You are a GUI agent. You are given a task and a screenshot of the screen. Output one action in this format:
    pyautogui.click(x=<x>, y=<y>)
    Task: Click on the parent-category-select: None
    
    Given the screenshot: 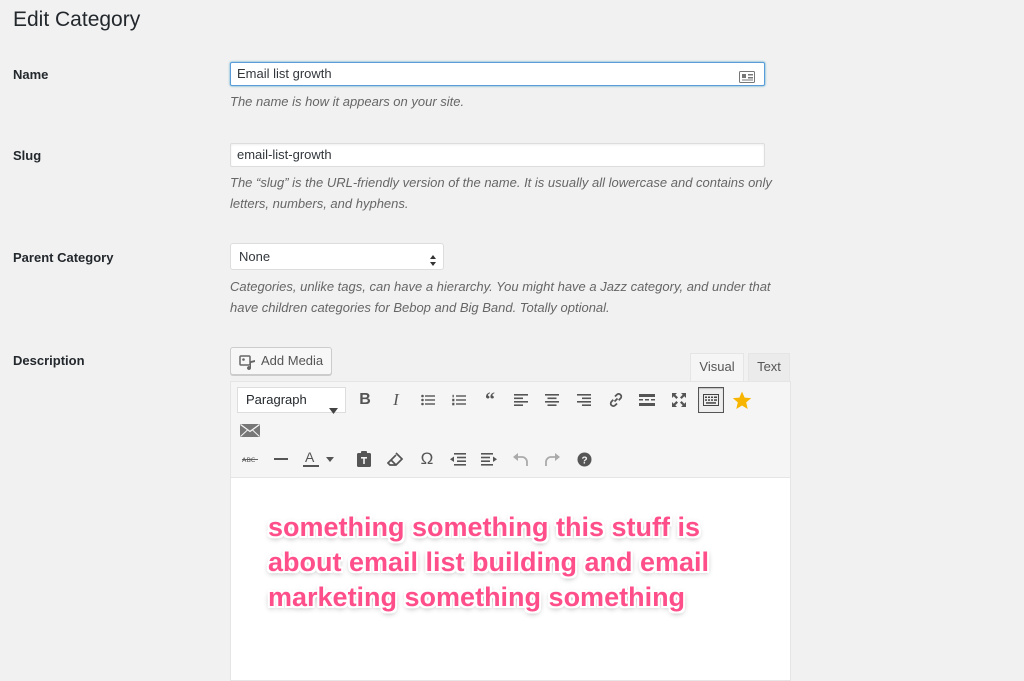 What is the action you would take?
    pyautogui.click(x=337, y=256)
    